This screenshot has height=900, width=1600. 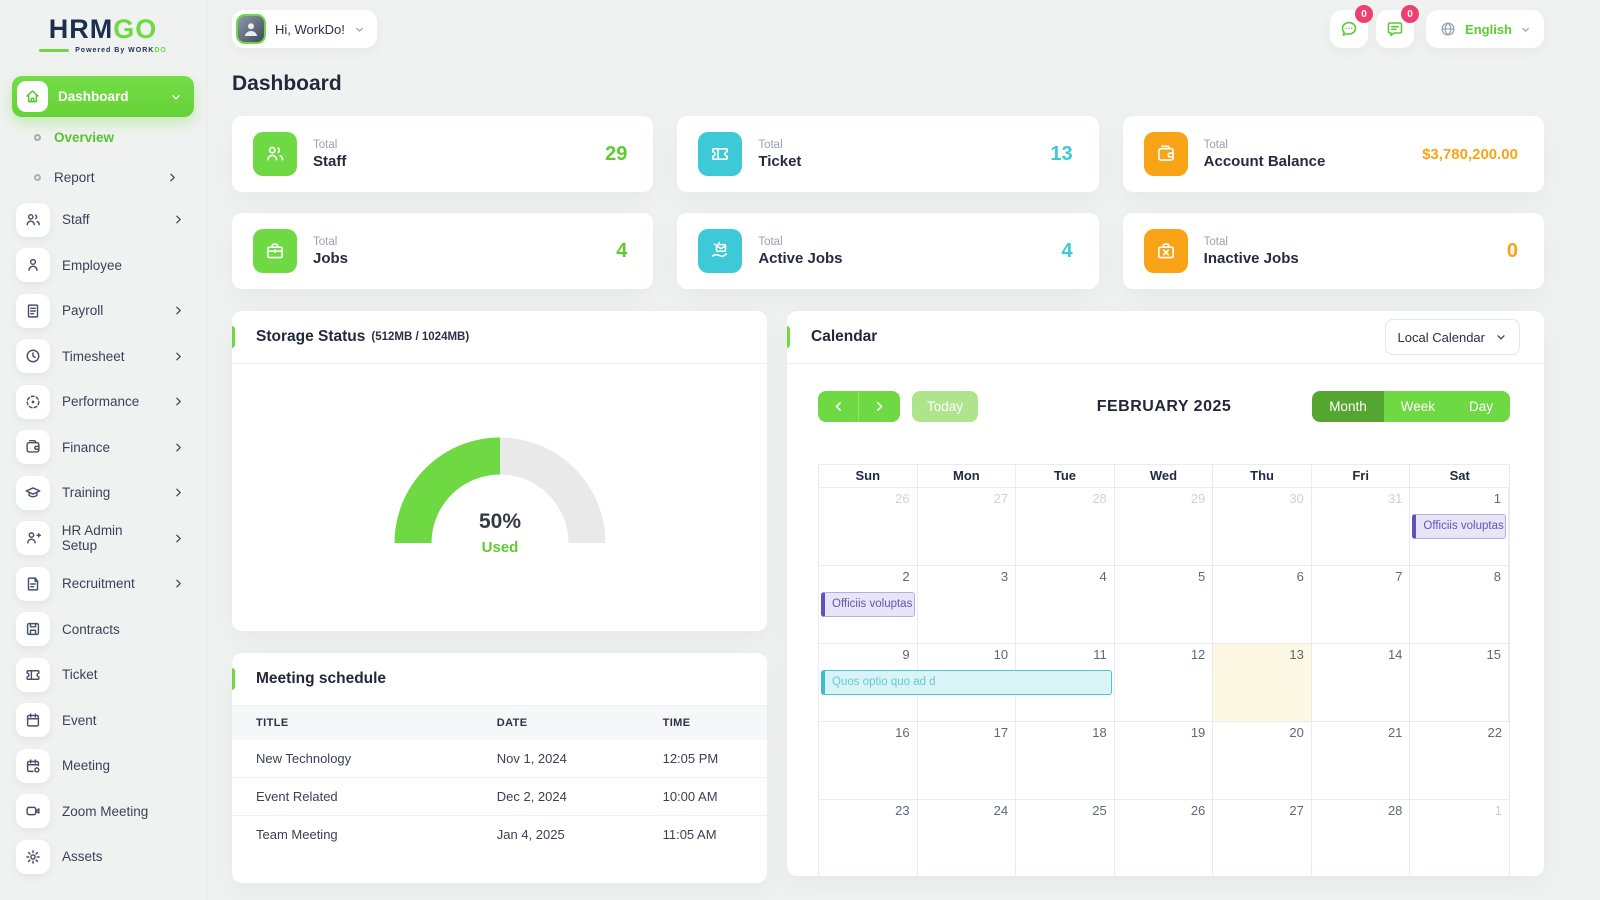 I want to click on avatar, so click(x=251, y=29).